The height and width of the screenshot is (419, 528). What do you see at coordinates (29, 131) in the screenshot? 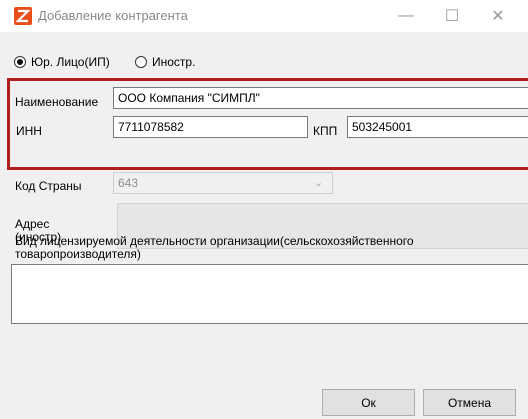
I see `inn-label: ИНН` at bounding box center [29, 131].